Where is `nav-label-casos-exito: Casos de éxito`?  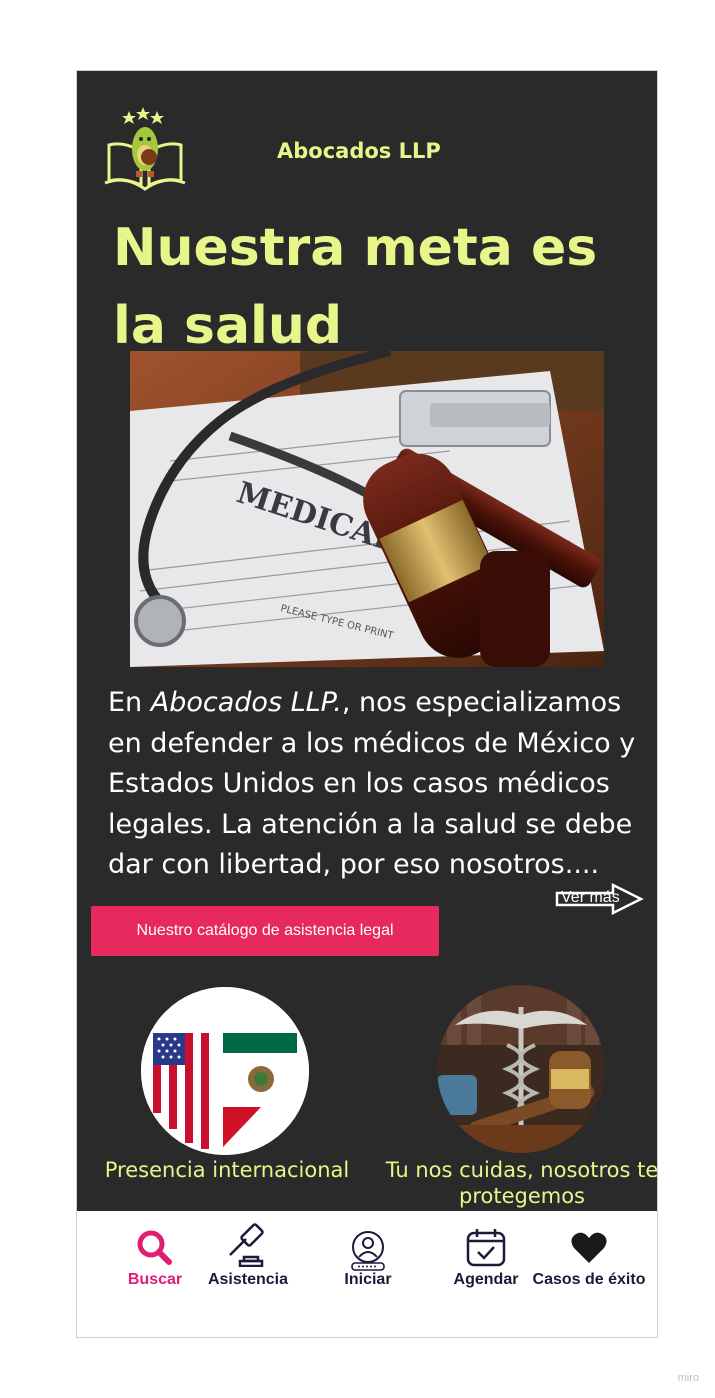
nav-label-casos-exito: Casos de éxito is located at coordinates (589, 1279).